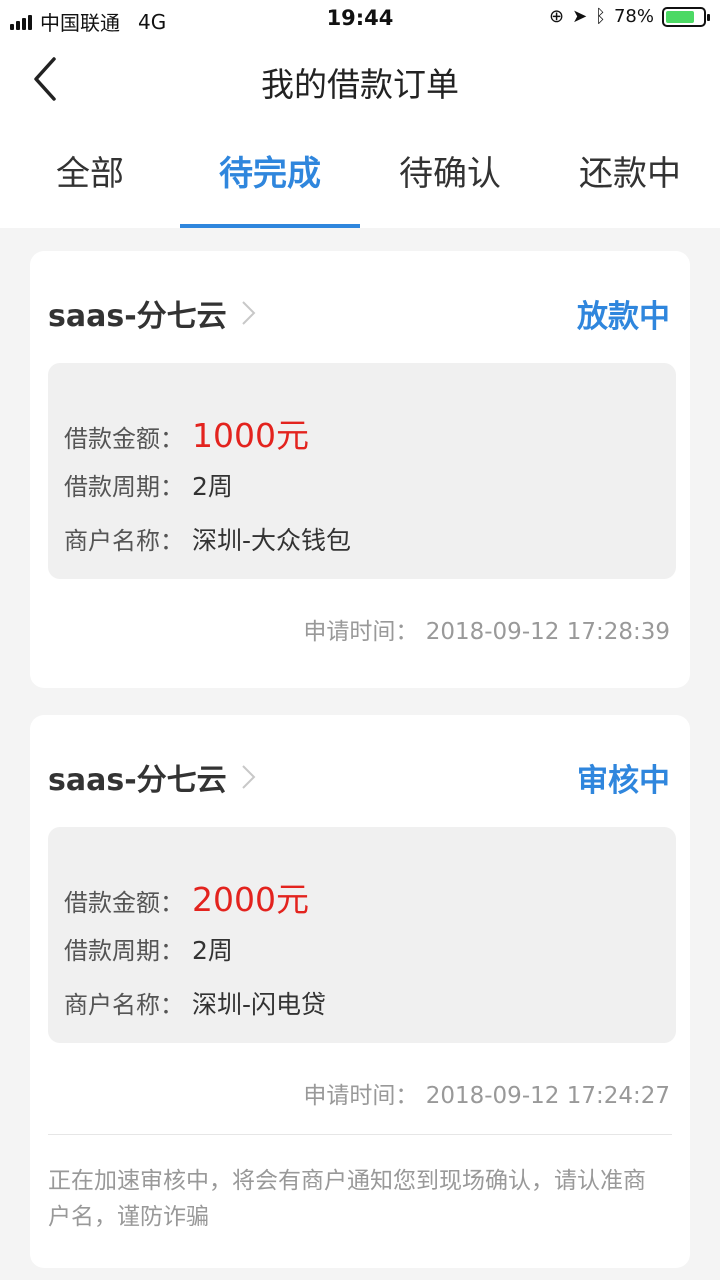 The height and width of the screenshot is (1280, 720). I want to click on apply-time-value: 2018-09-12 17:24:27, so click(547, 1096).